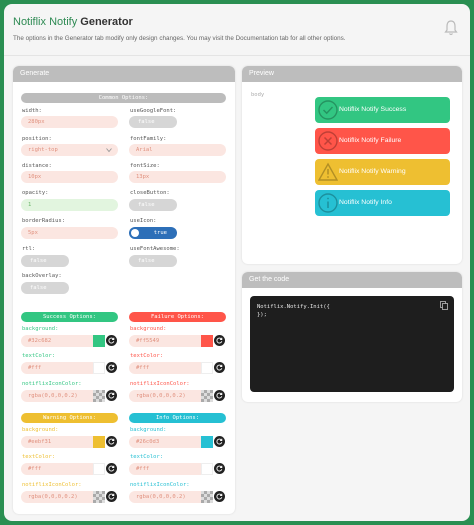 Image resolution: width=474 pixels, height=525 pixels. Describe the element at coordinates (165, 368) in the screenshot. I see `failure-text-input: #fff` at that location.